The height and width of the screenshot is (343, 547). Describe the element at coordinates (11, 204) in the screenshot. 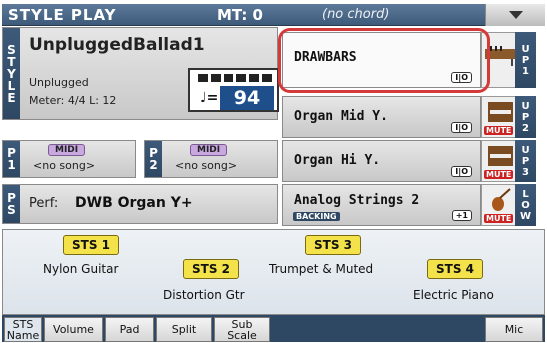

I see `performance-side-label: PS` at that location.